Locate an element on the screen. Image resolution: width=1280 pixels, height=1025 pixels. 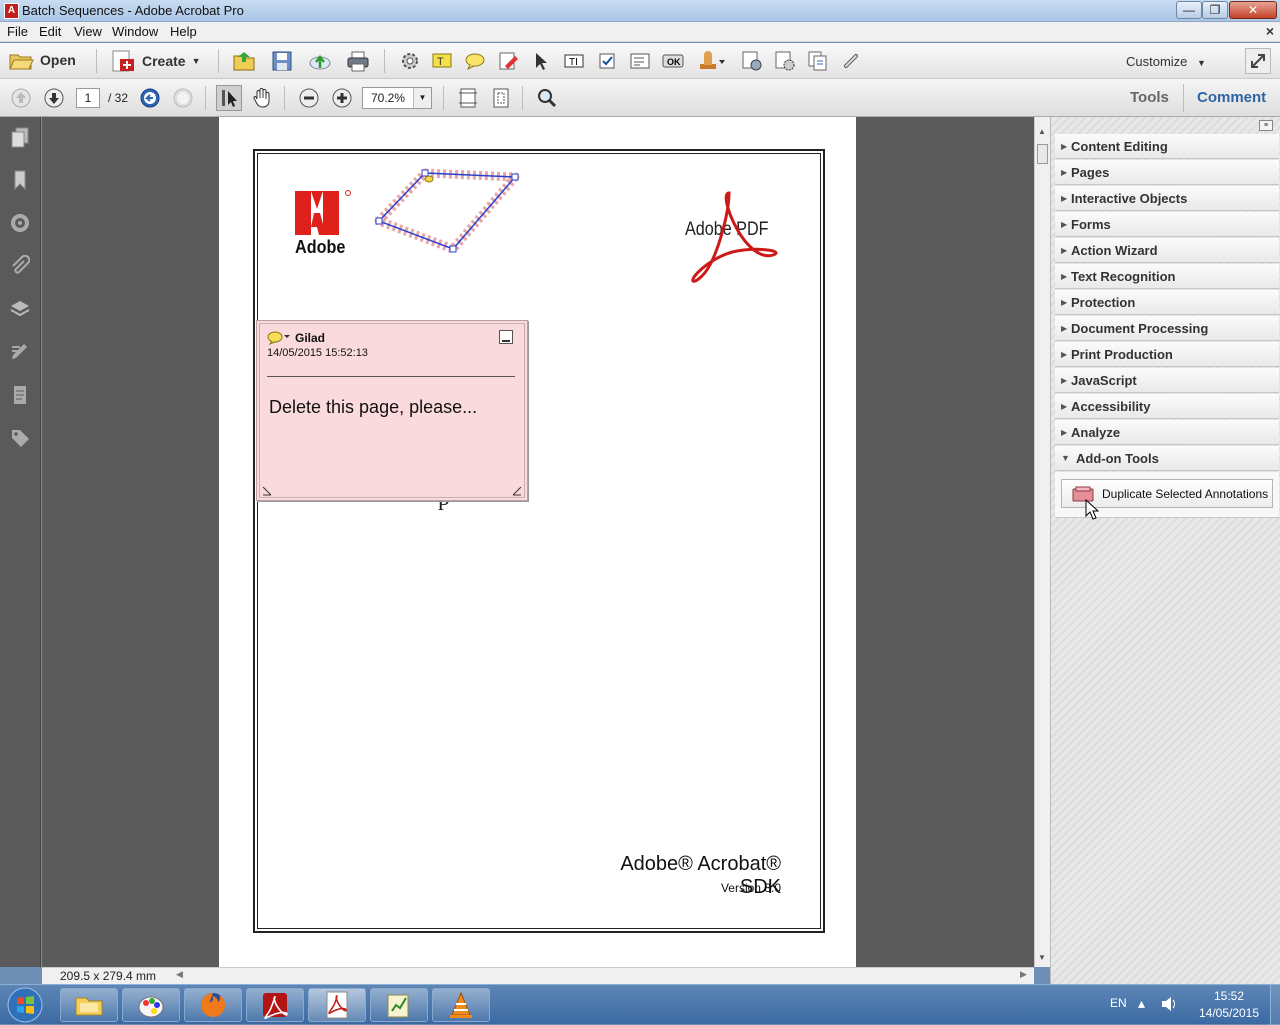
fit-page-icon is located at coordinates (501, 98).